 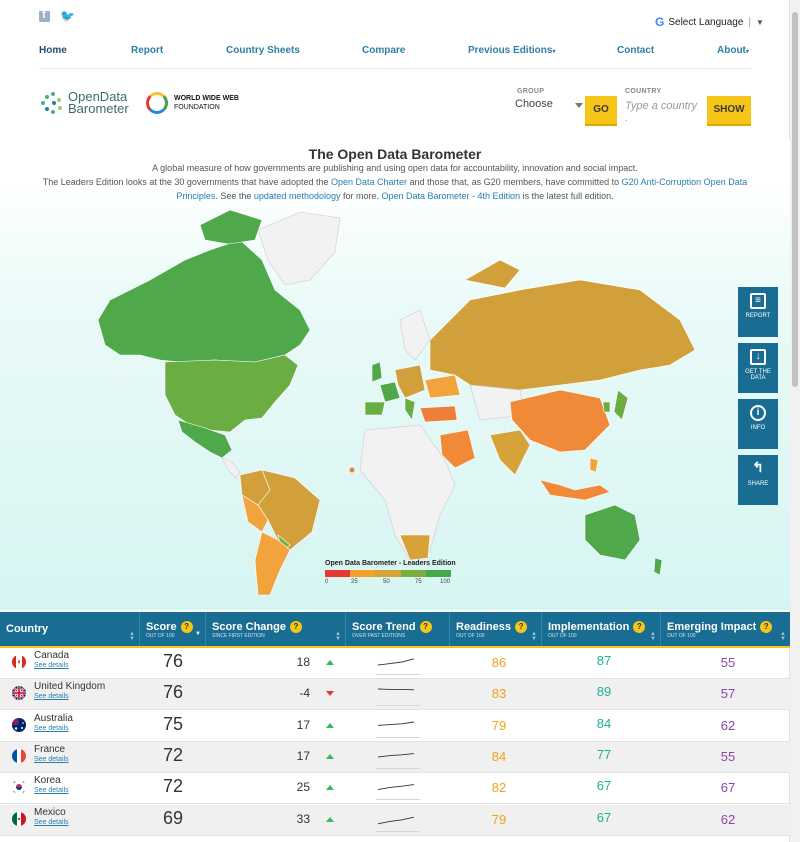 What do you see at coordinates (327, 582) in the screenshot?
I see `legend-tick: 0` at bounding box center [327, 582].